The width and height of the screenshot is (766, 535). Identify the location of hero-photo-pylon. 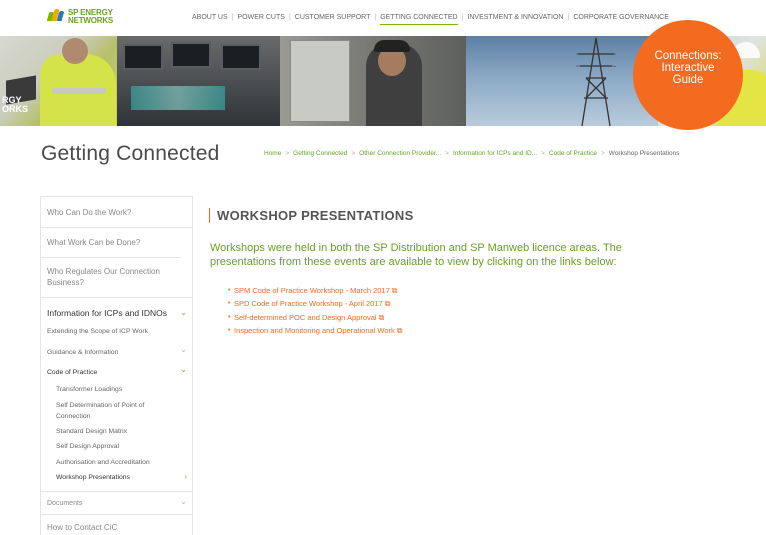
(562, 81).